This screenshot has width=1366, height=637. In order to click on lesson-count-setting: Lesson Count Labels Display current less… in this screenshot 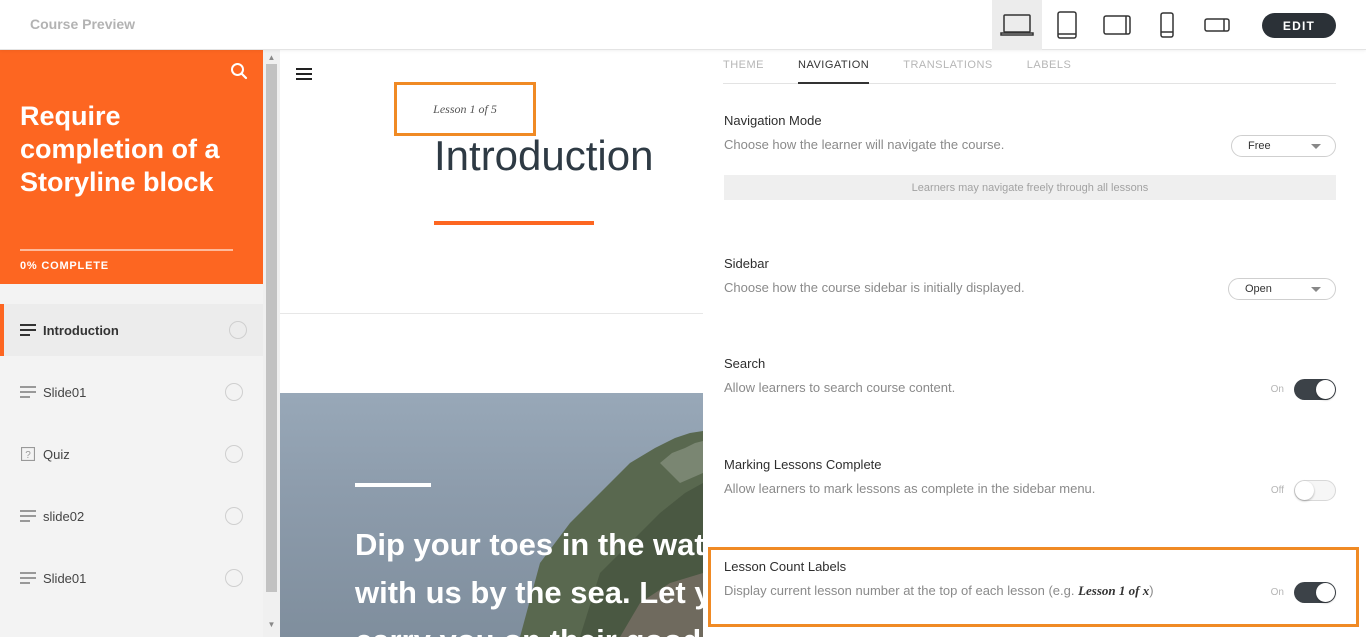, I will do `click(1030, 579)`.